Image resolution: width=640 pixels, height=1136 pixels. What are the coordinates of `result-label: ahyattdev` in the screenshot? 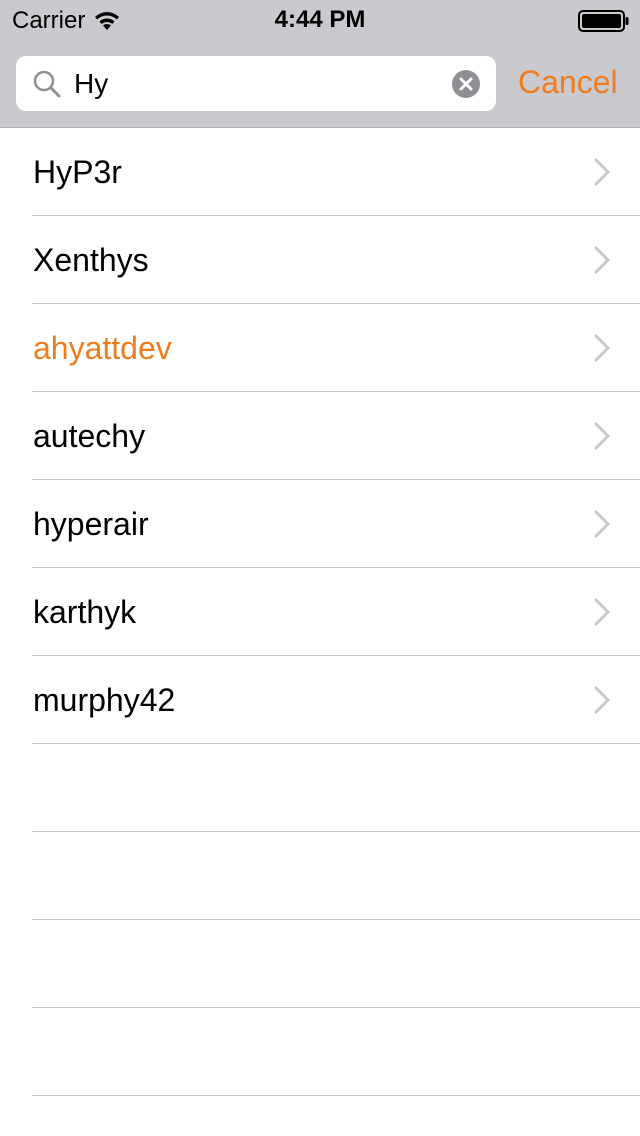 It's located at (102, 348).